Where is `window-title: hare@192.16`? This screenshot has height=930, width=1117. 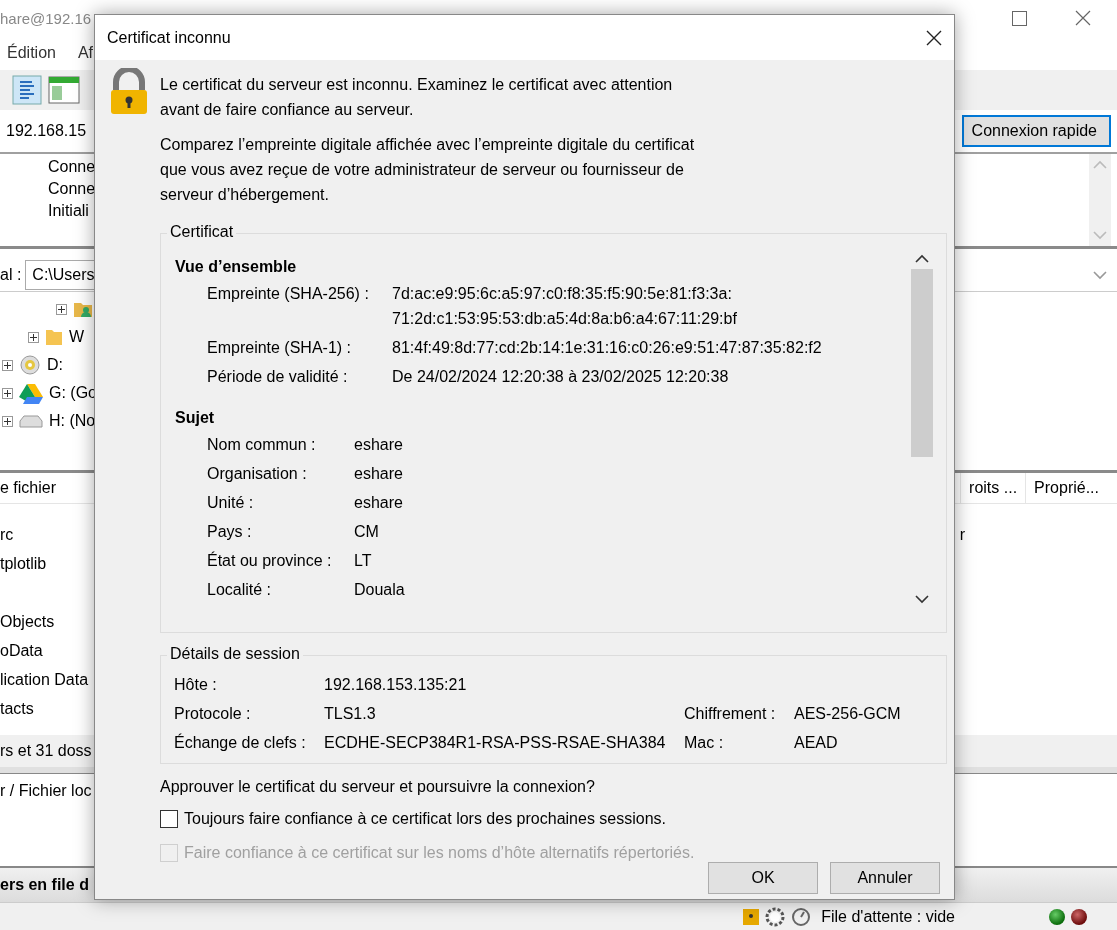 window-title: hare@192.16 is located at coordinates (46, 18).